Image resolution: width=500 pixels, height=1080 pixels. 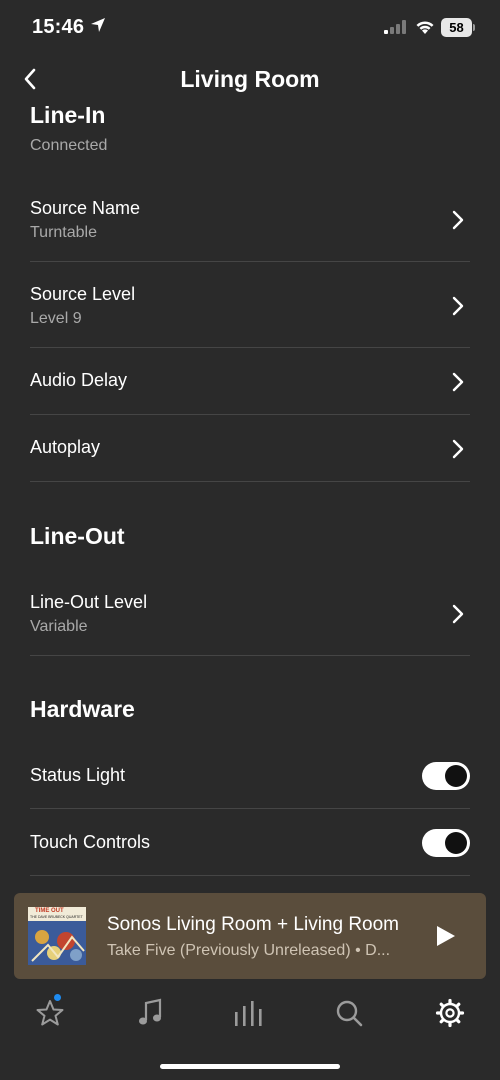 I want to click on status-light-toggle, so click(x=446, y=776).